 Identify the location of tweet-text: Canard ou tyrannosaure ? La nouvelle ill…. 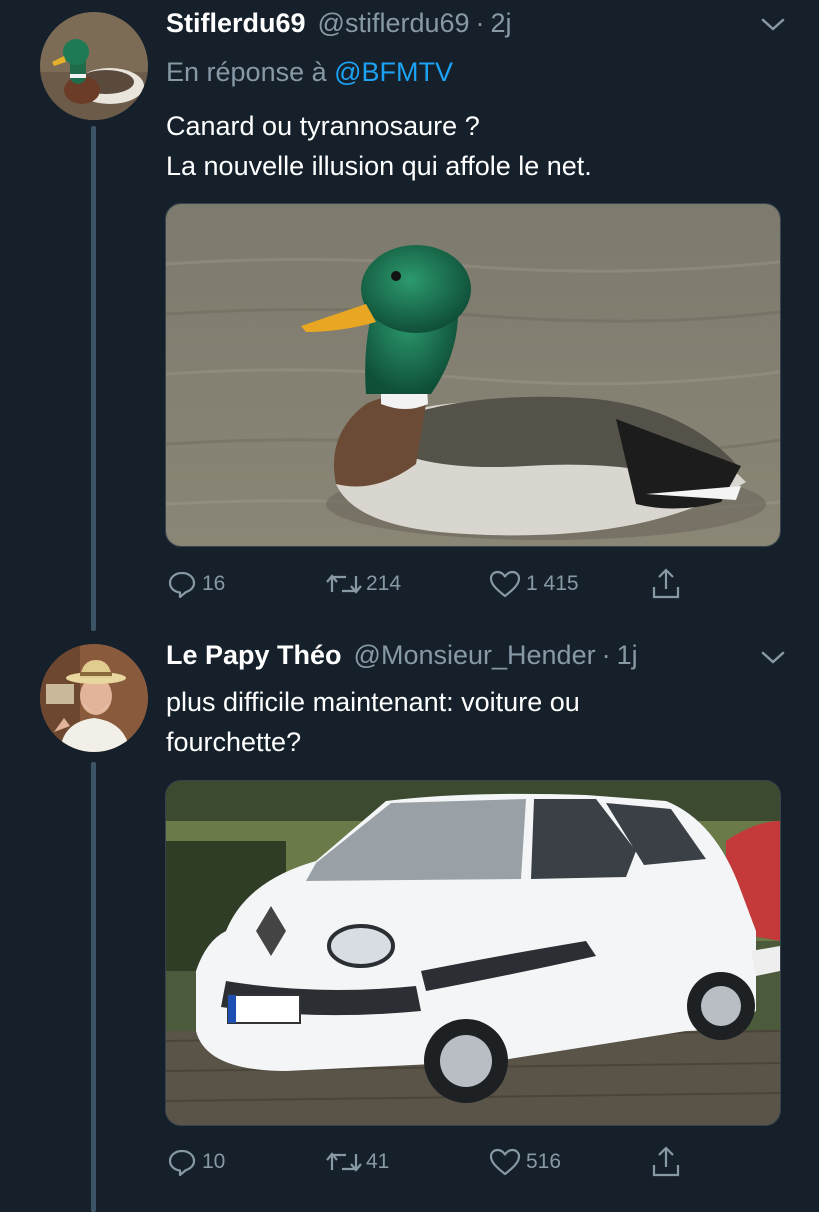
(466, 146).